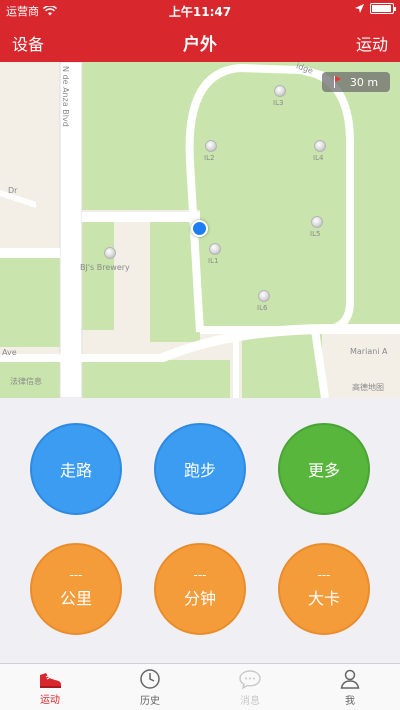 The width and height of the screenshot is (400, 710). What do you see at coordinates (323, 598) in the screenshot?
I see `calories-unit: 大卡` at bounding box center [323, 598].